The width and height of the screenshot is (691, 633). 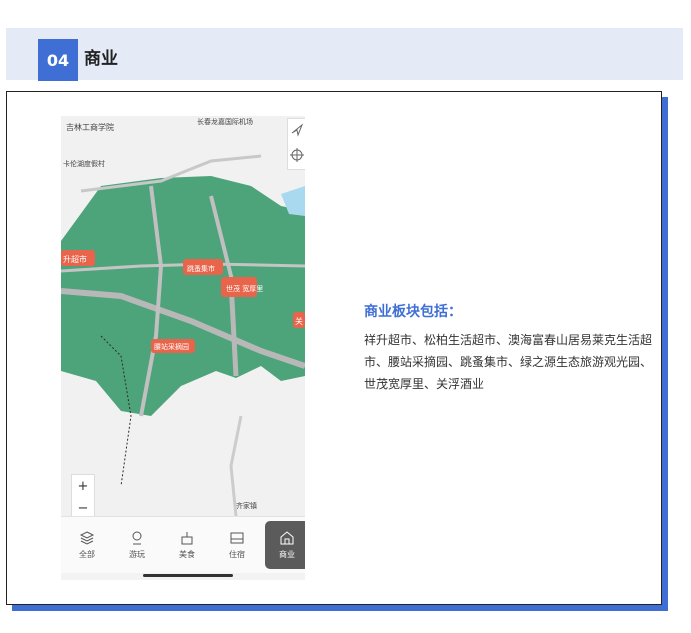 I want to click on section-title: 商业, so click(x=101, y=59).